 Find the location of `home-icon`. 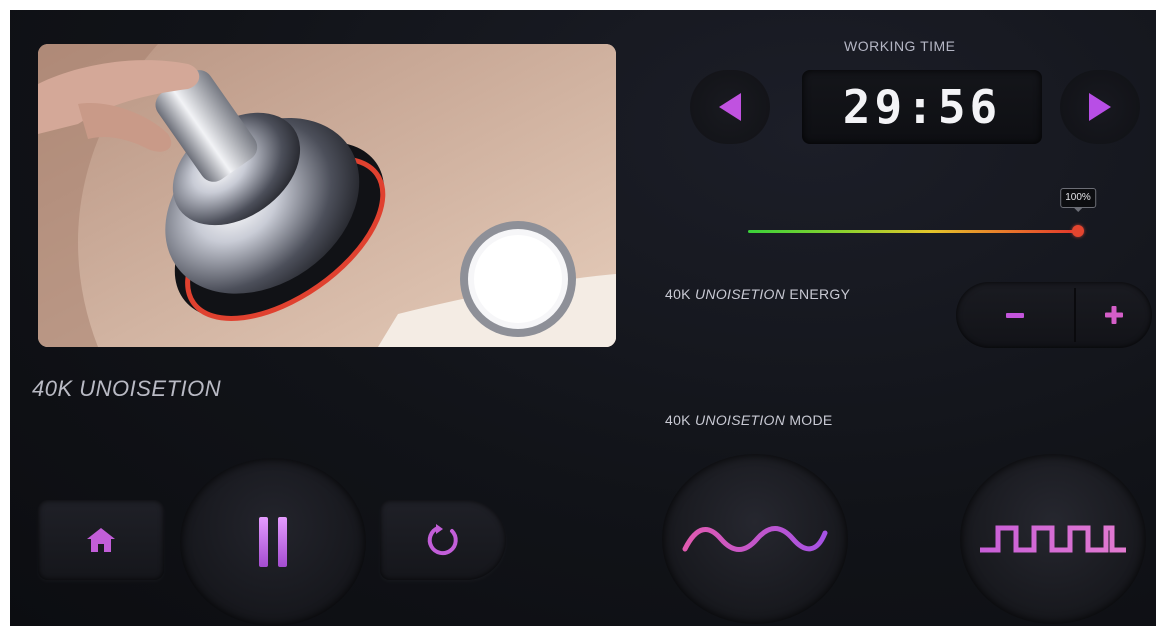

home-icon is located at coordinates (101, 540).